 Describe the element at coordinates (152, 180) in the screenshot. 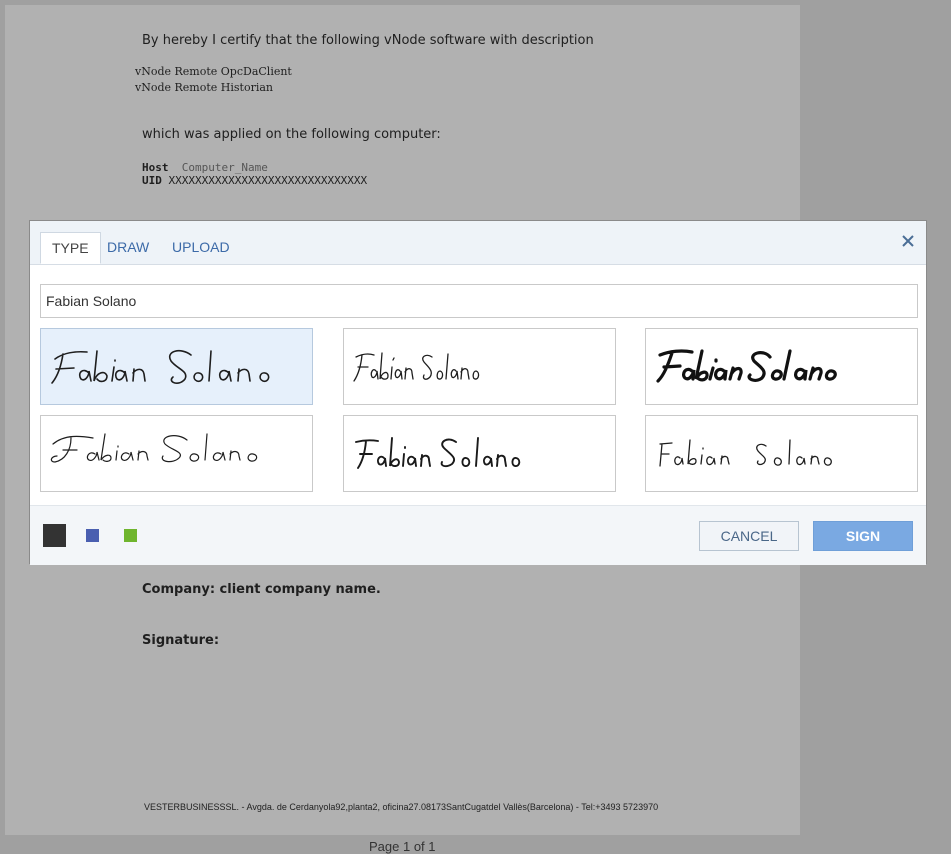

I see `uid-label: UID` at that location.